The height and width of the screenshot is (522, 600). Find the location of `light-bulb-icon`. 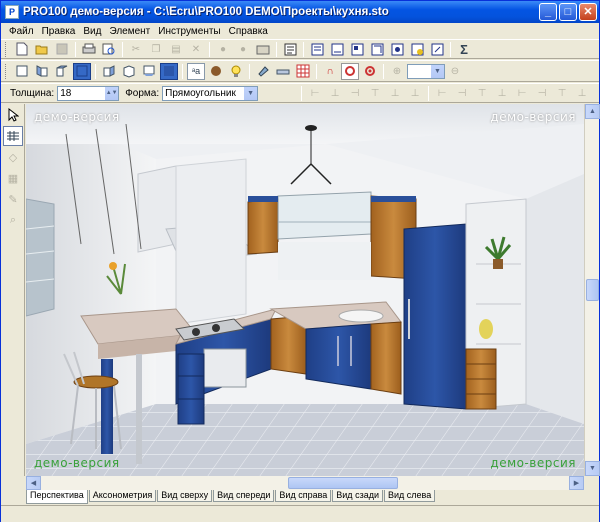

light-bulb-icon is located at coordinates (236, 71).